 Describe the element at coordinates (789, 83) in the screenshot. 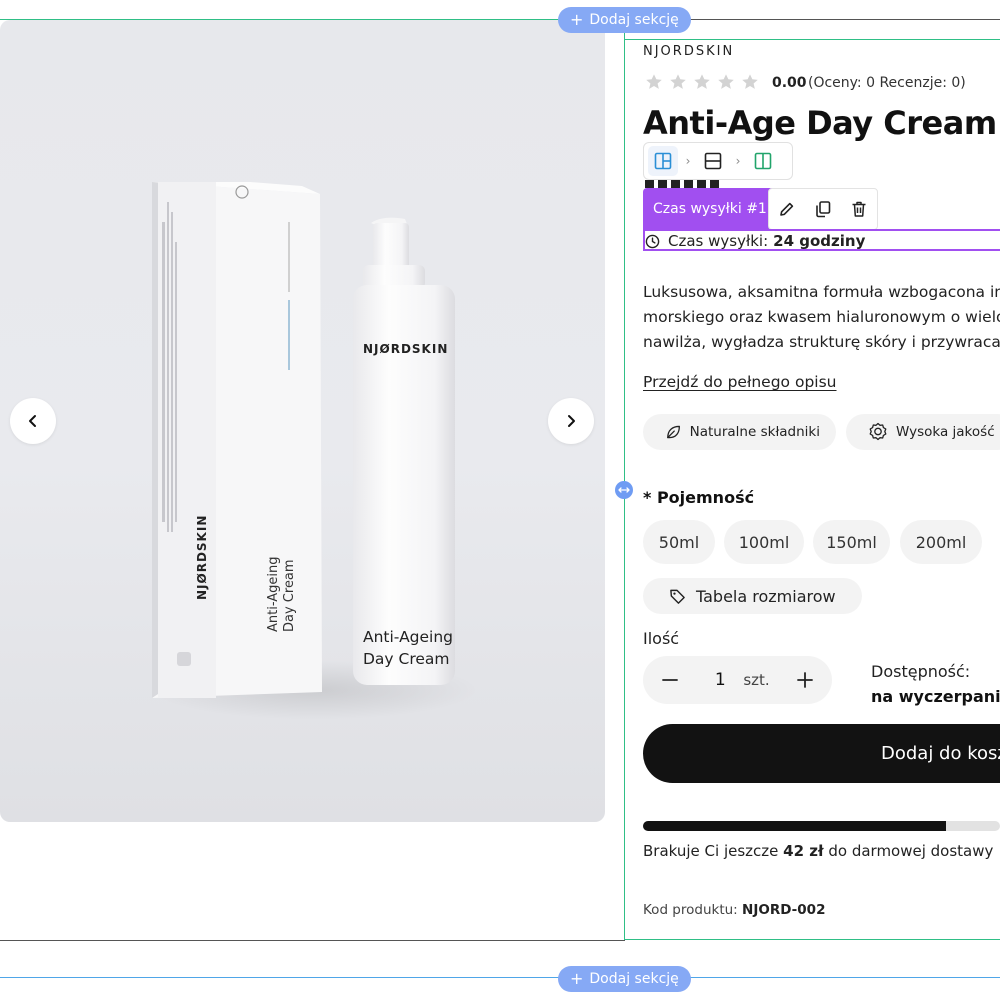

I see `rating-value: 0.00` at that location.